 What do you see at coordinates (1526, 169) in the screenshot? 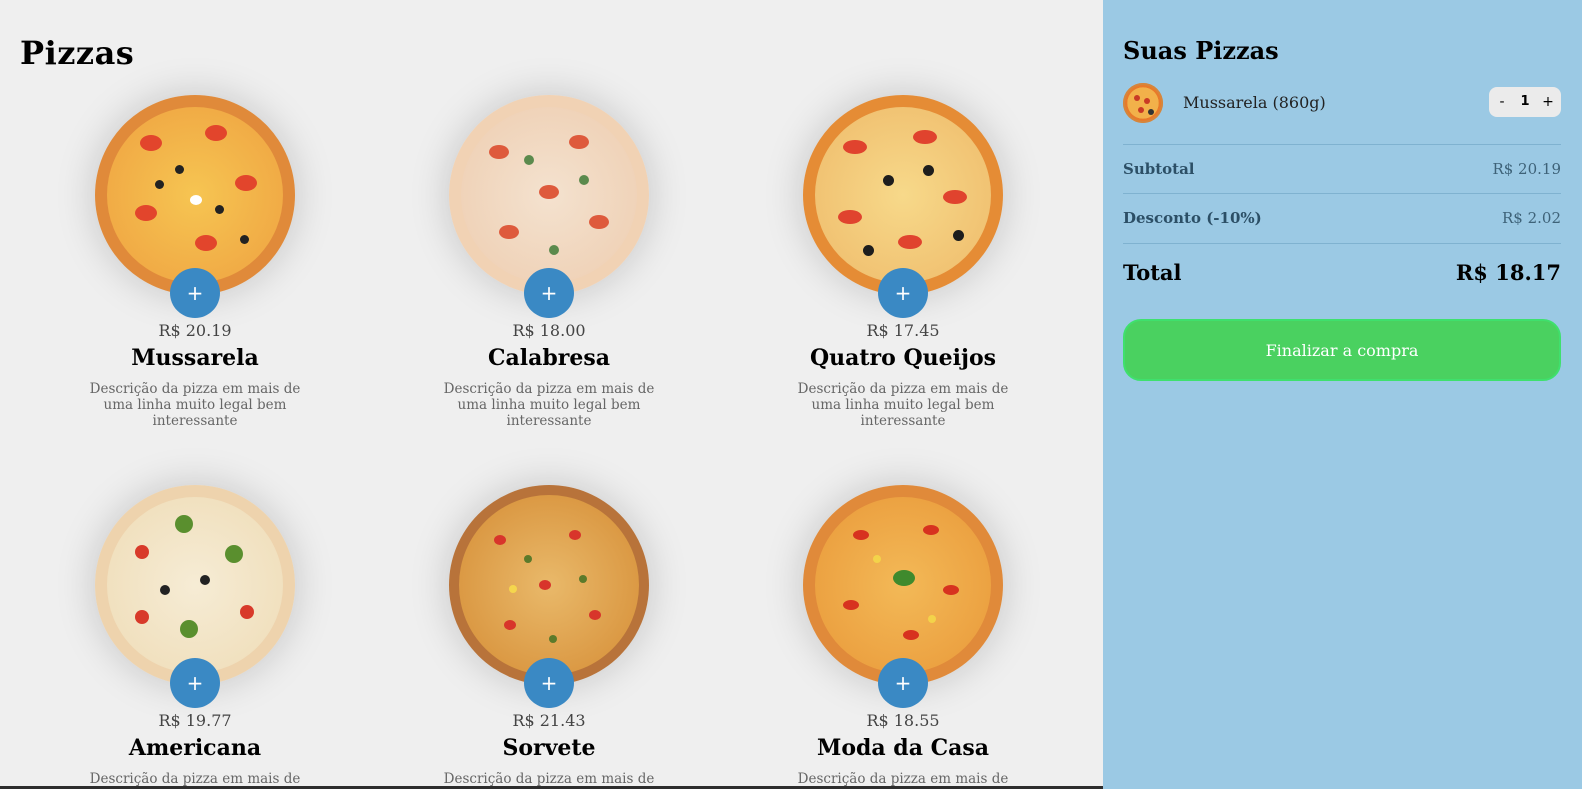
I see `subtotal-value: R$ 20.19` at bounding box center [1526, 169].